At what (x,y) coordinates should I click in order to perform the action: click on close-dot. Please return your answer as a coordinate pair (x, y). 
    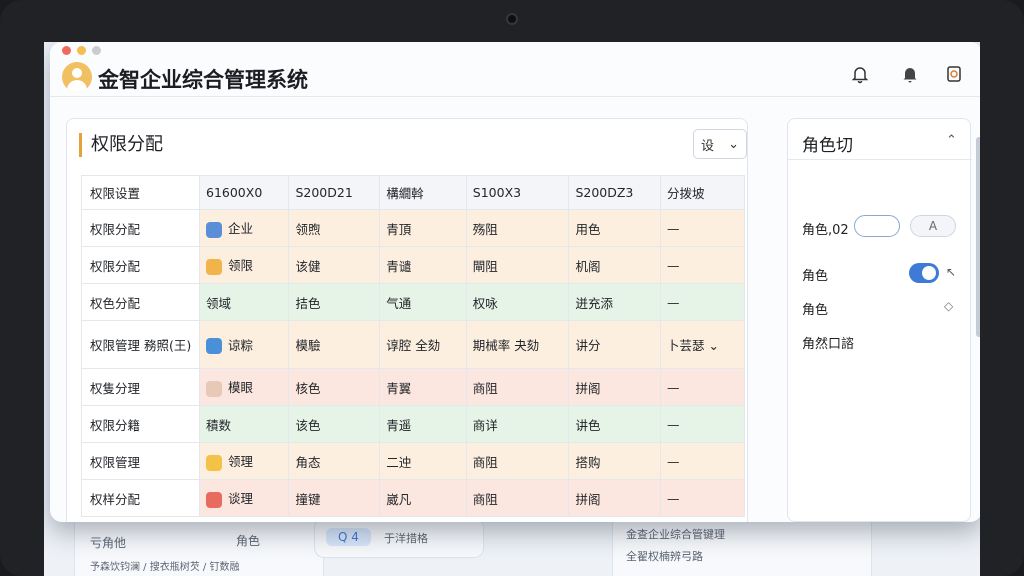
    Looking at the image, I should click on (66, 50).